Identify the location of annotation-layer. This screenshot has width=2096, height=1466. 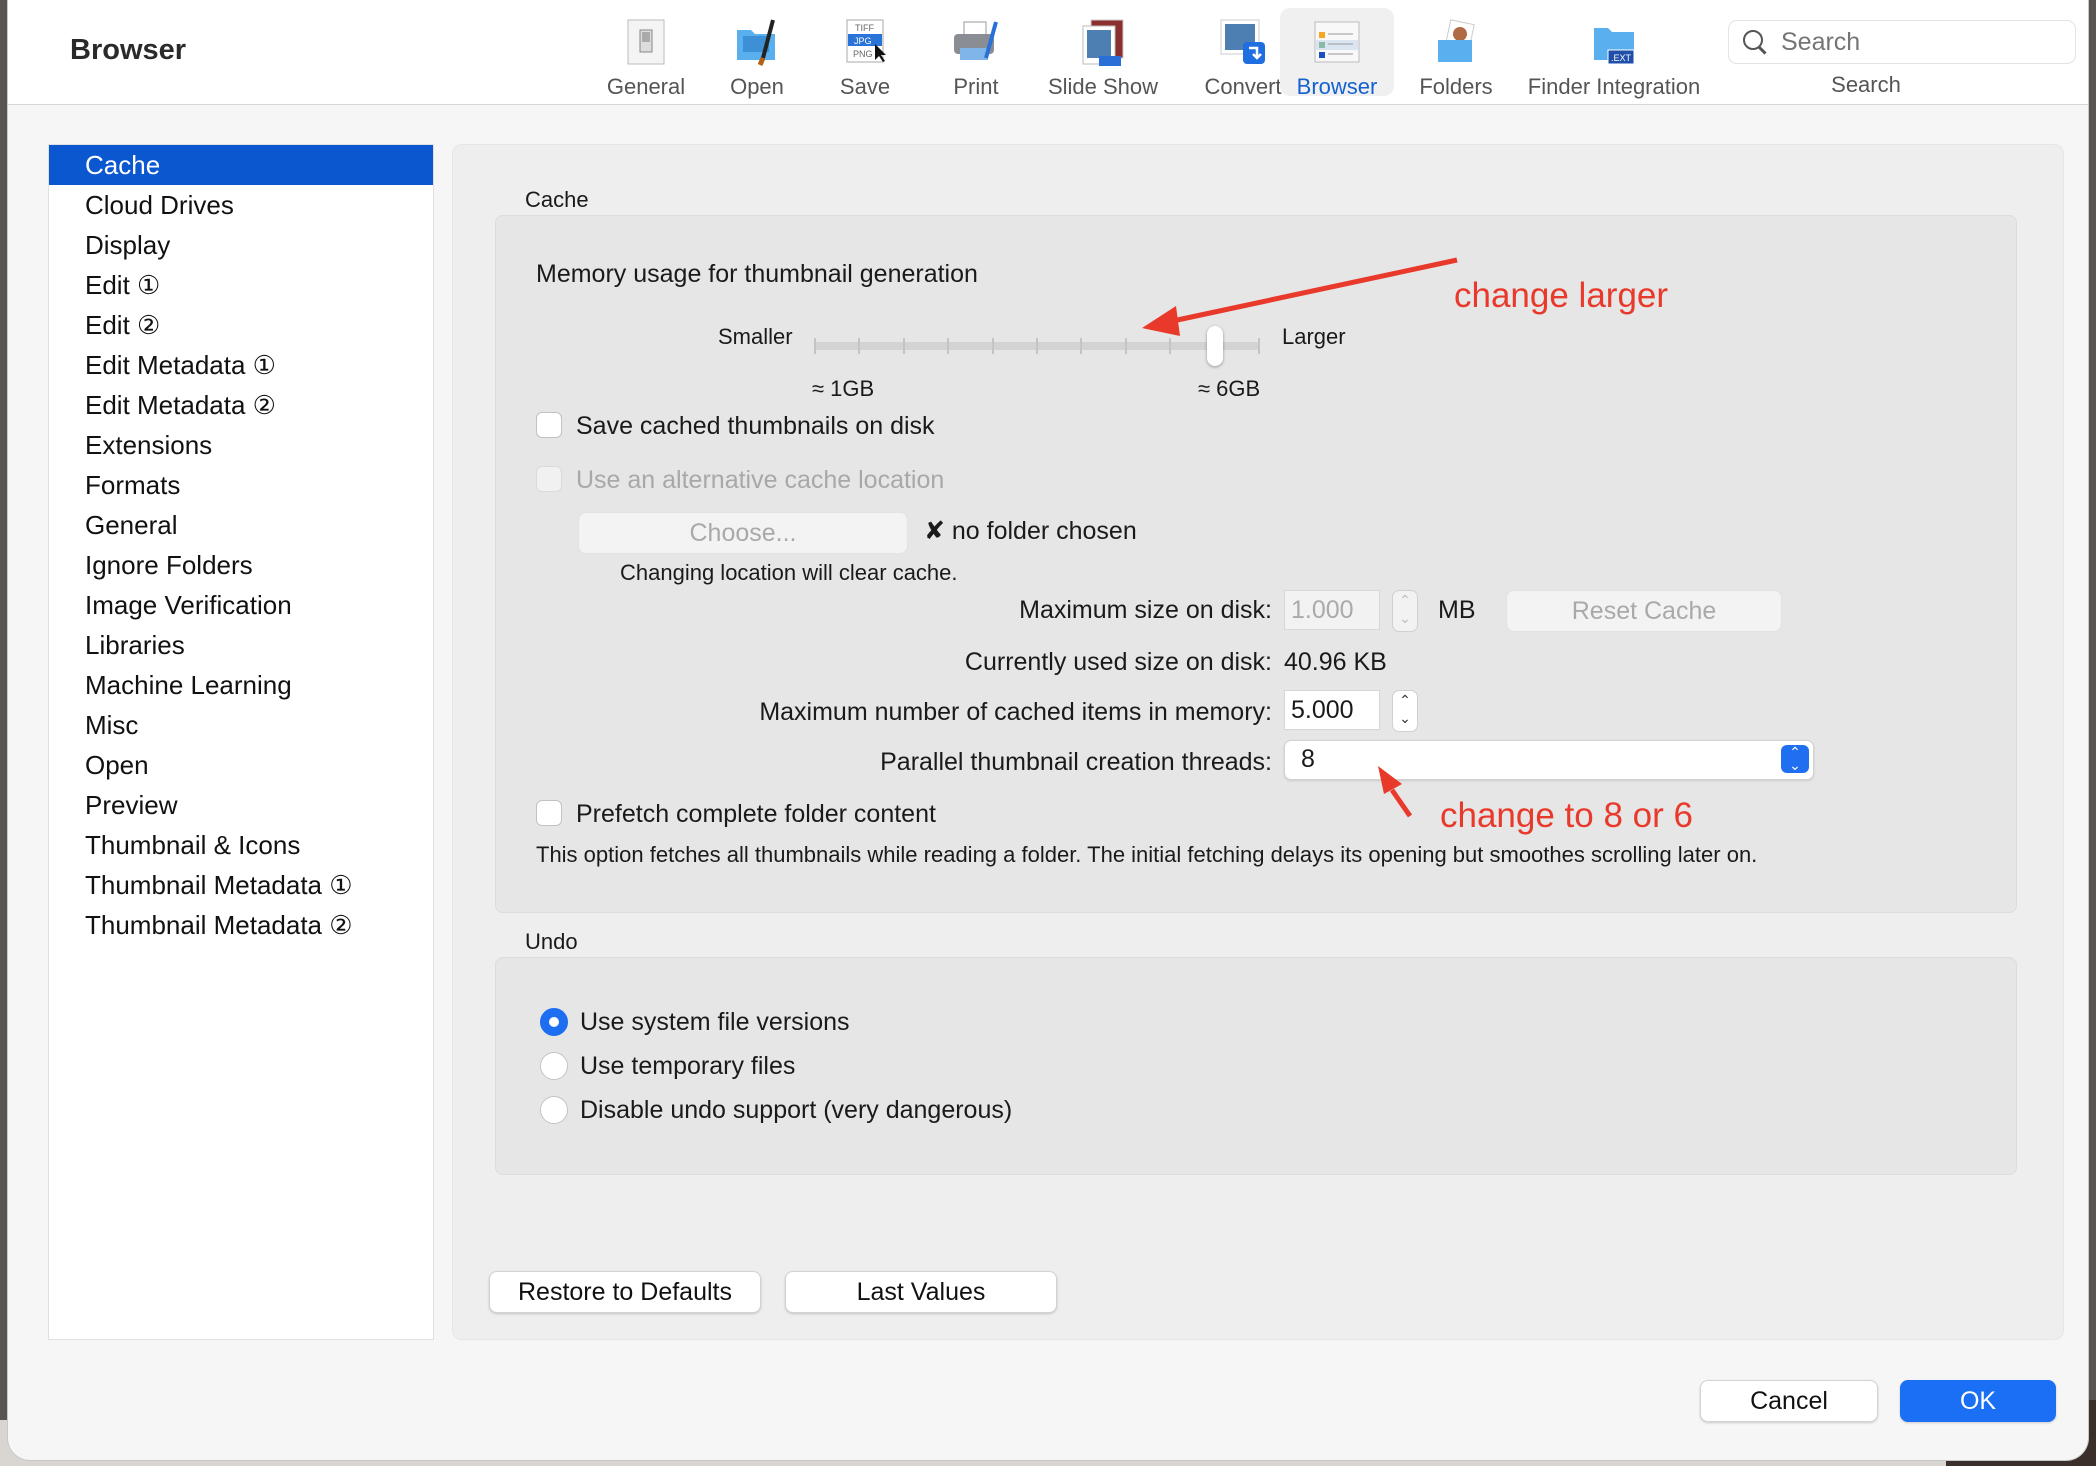
(1300, 537).